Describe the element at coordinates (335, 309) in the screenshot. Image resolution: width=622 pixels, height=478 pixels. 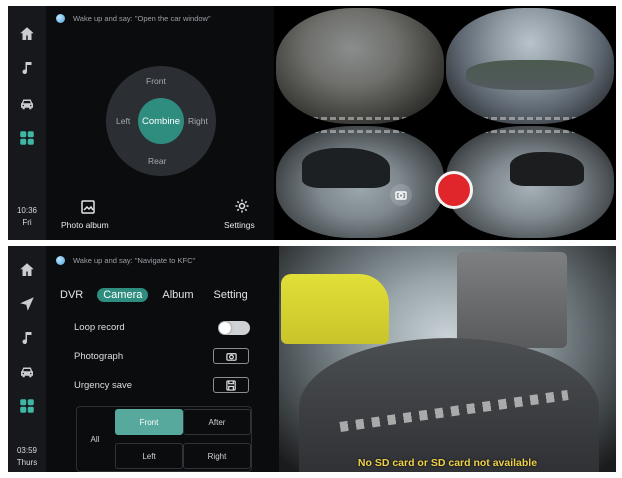
I see `bus-shape` at that location.